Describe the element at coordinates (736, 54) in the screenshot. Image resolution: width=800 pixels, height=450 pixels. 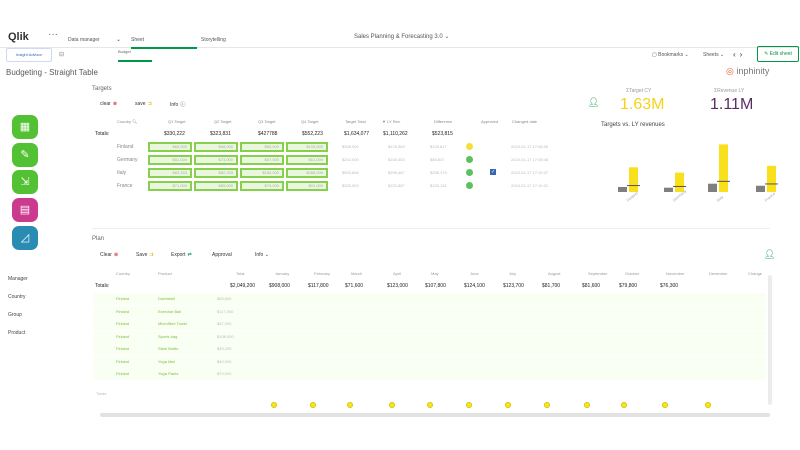
I see `prev-sheet-icon: ‹` at that location.